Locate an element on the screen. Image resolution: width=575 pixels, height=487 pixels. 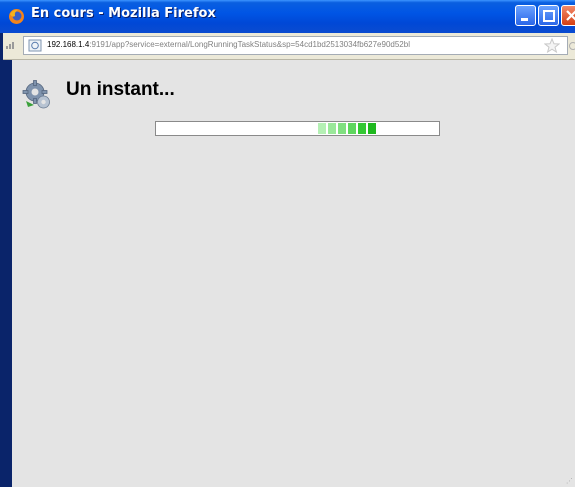
progress-indicator is located at coordinates (297, 128).